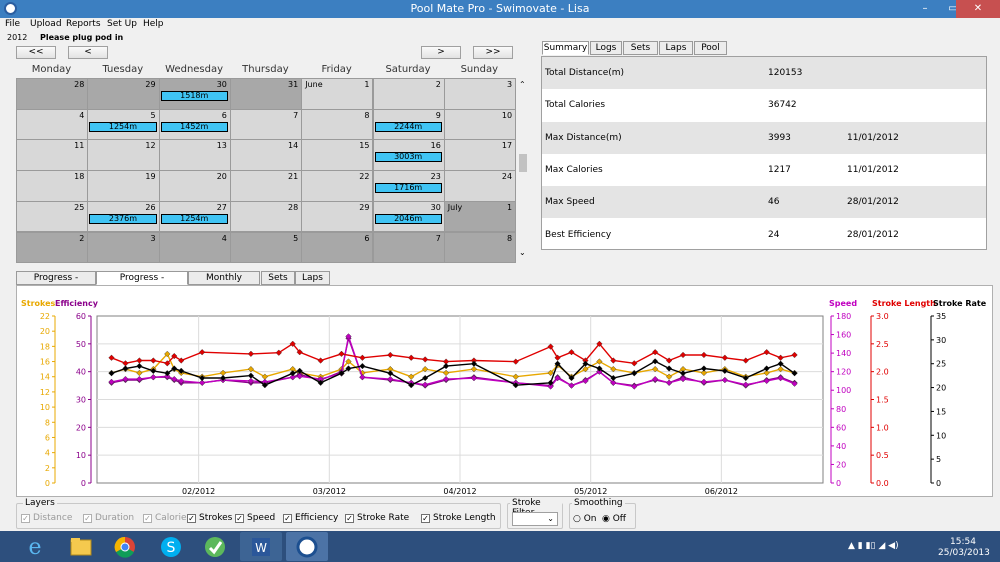 The width and height of the screenshot is (1000, 562). What do you see at coordinates (480, 124) in the screenshot?
I see `calendar-day: 10` at bounding box center [480, 124].